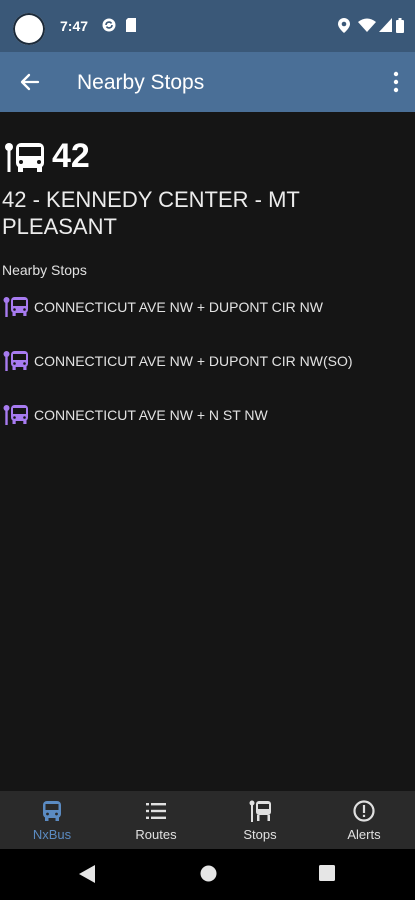  What do you see at coordinates (327, 873) in the screenshot?
I see `system-recents-icon` at bounding box center [327, 873].